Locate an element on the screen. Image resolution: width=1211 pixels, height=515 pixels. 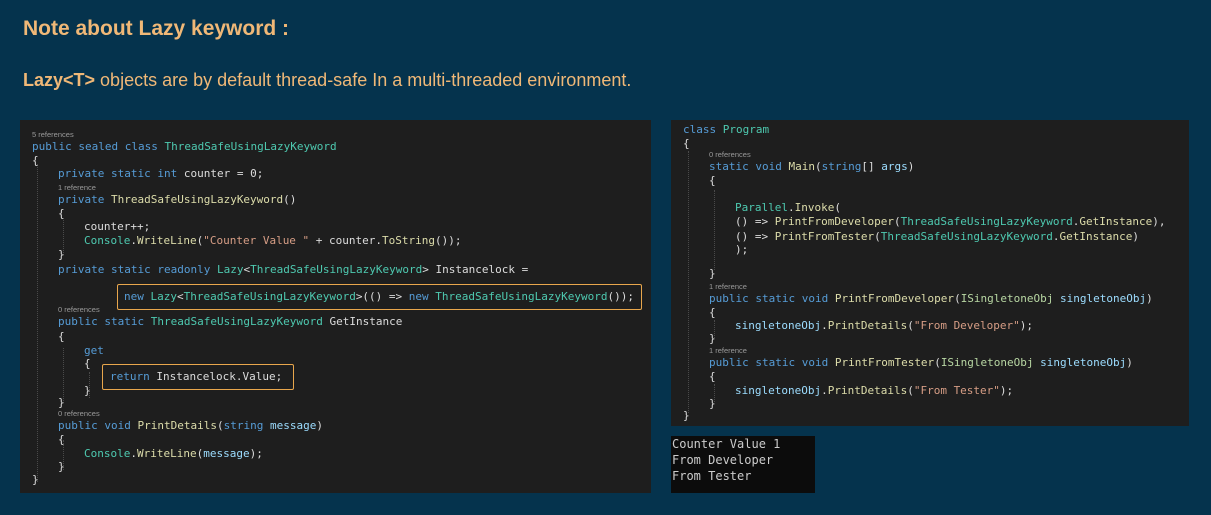
console-line: Counter Value 1 is located at coordinates (726, 444).